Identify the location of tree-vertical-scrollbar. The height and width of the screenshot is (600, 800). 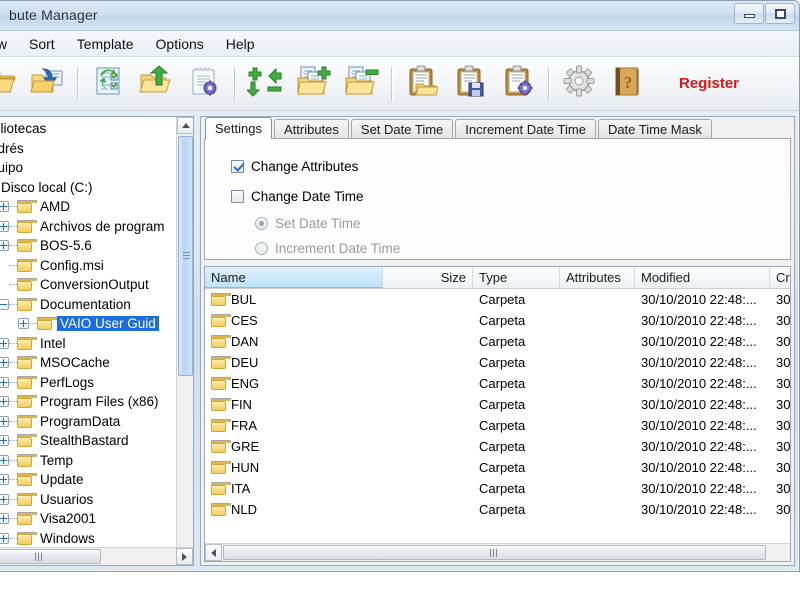
(184, 341).